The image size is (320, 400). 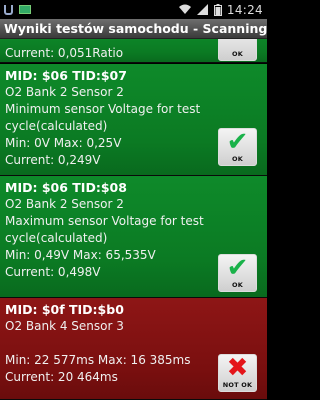 I want to click on mid-tid: MID: $0f TID:$b0, so click(x=64, y=309).